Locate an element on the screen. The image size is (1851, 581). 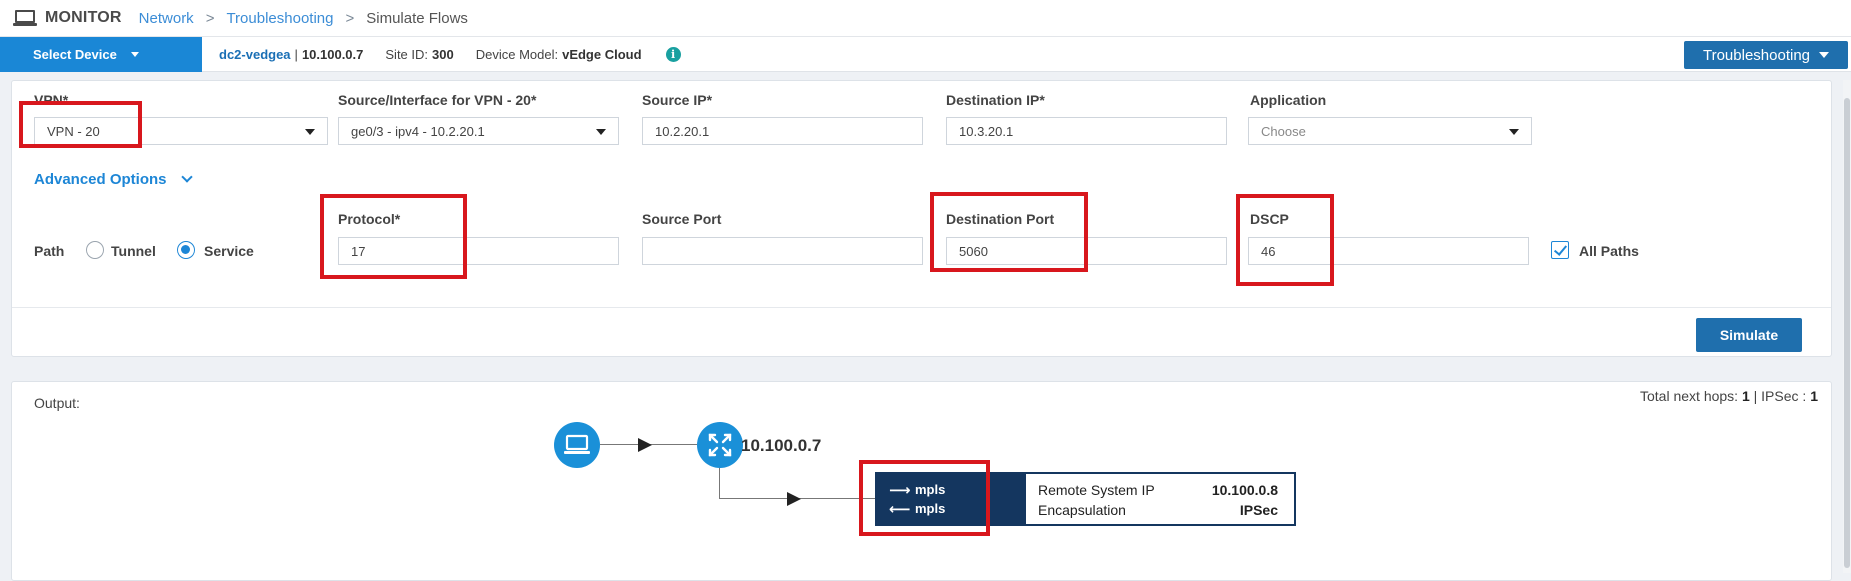
page-scrollbar is located at coordinates (1847, 326).